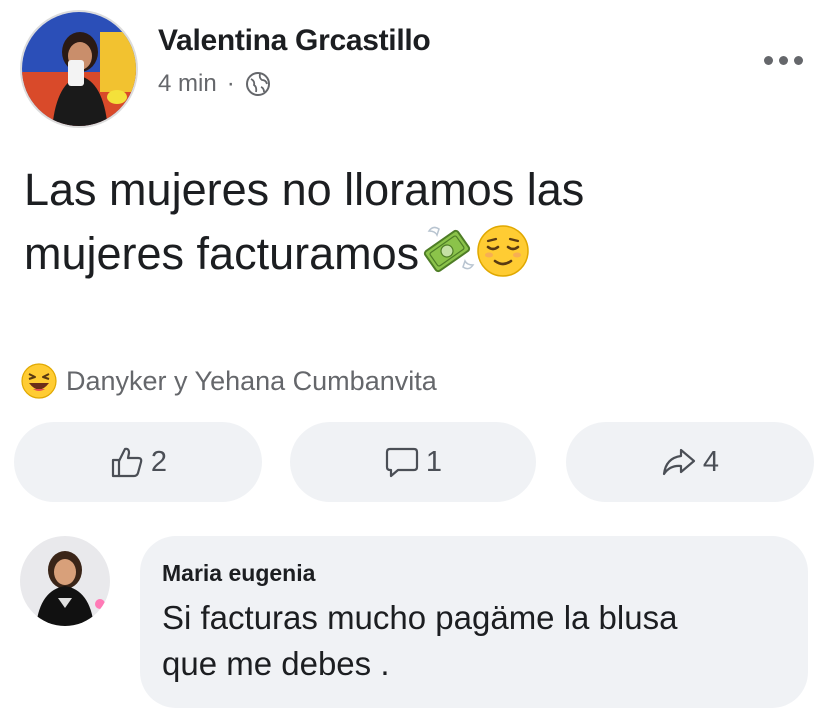  I want to click on comment-text-line-2: que me debes ., so click(276, 663).